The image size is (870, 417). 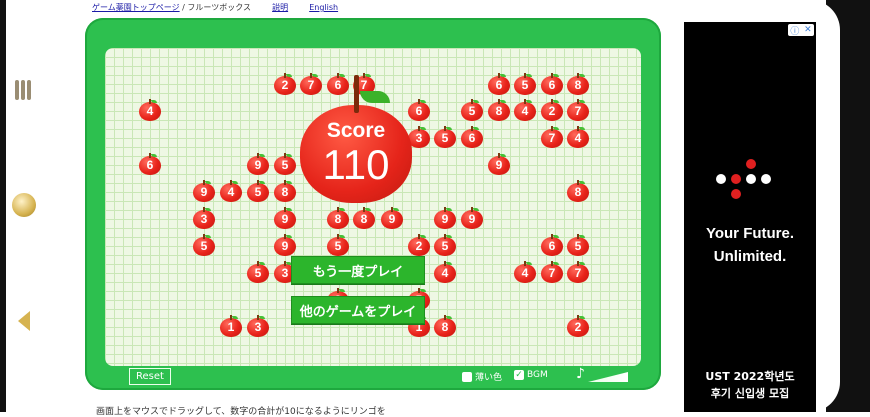 What do you see at coordinates (537, 375) in the screenshot?
I see `bgm-label: BGM` at bounding box center [537, 375].